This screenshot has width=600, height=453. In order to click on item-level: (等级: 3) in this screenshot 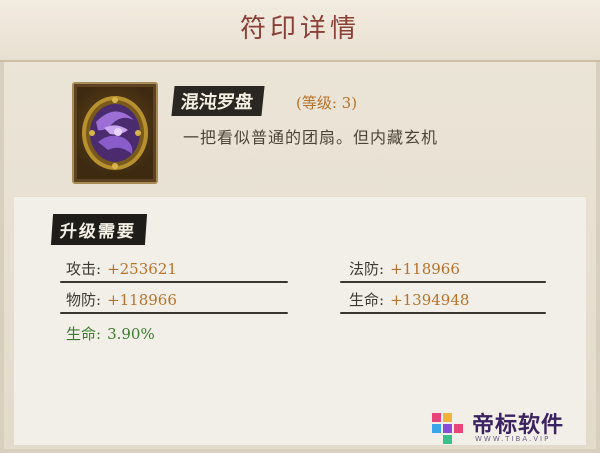, I will do `click(327, 103)`.